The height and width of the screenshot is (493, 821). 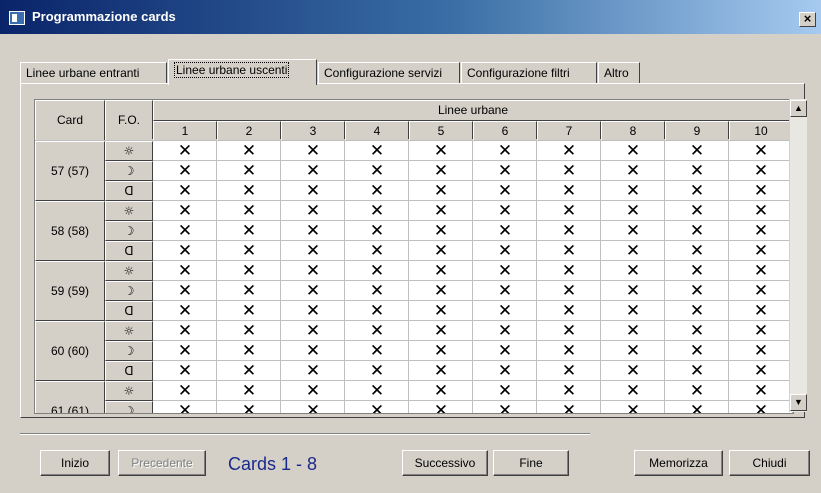 I want to click on tab-linee-urbane-uscenti: Linee urbane uscenti, so click(x=242, y=72).